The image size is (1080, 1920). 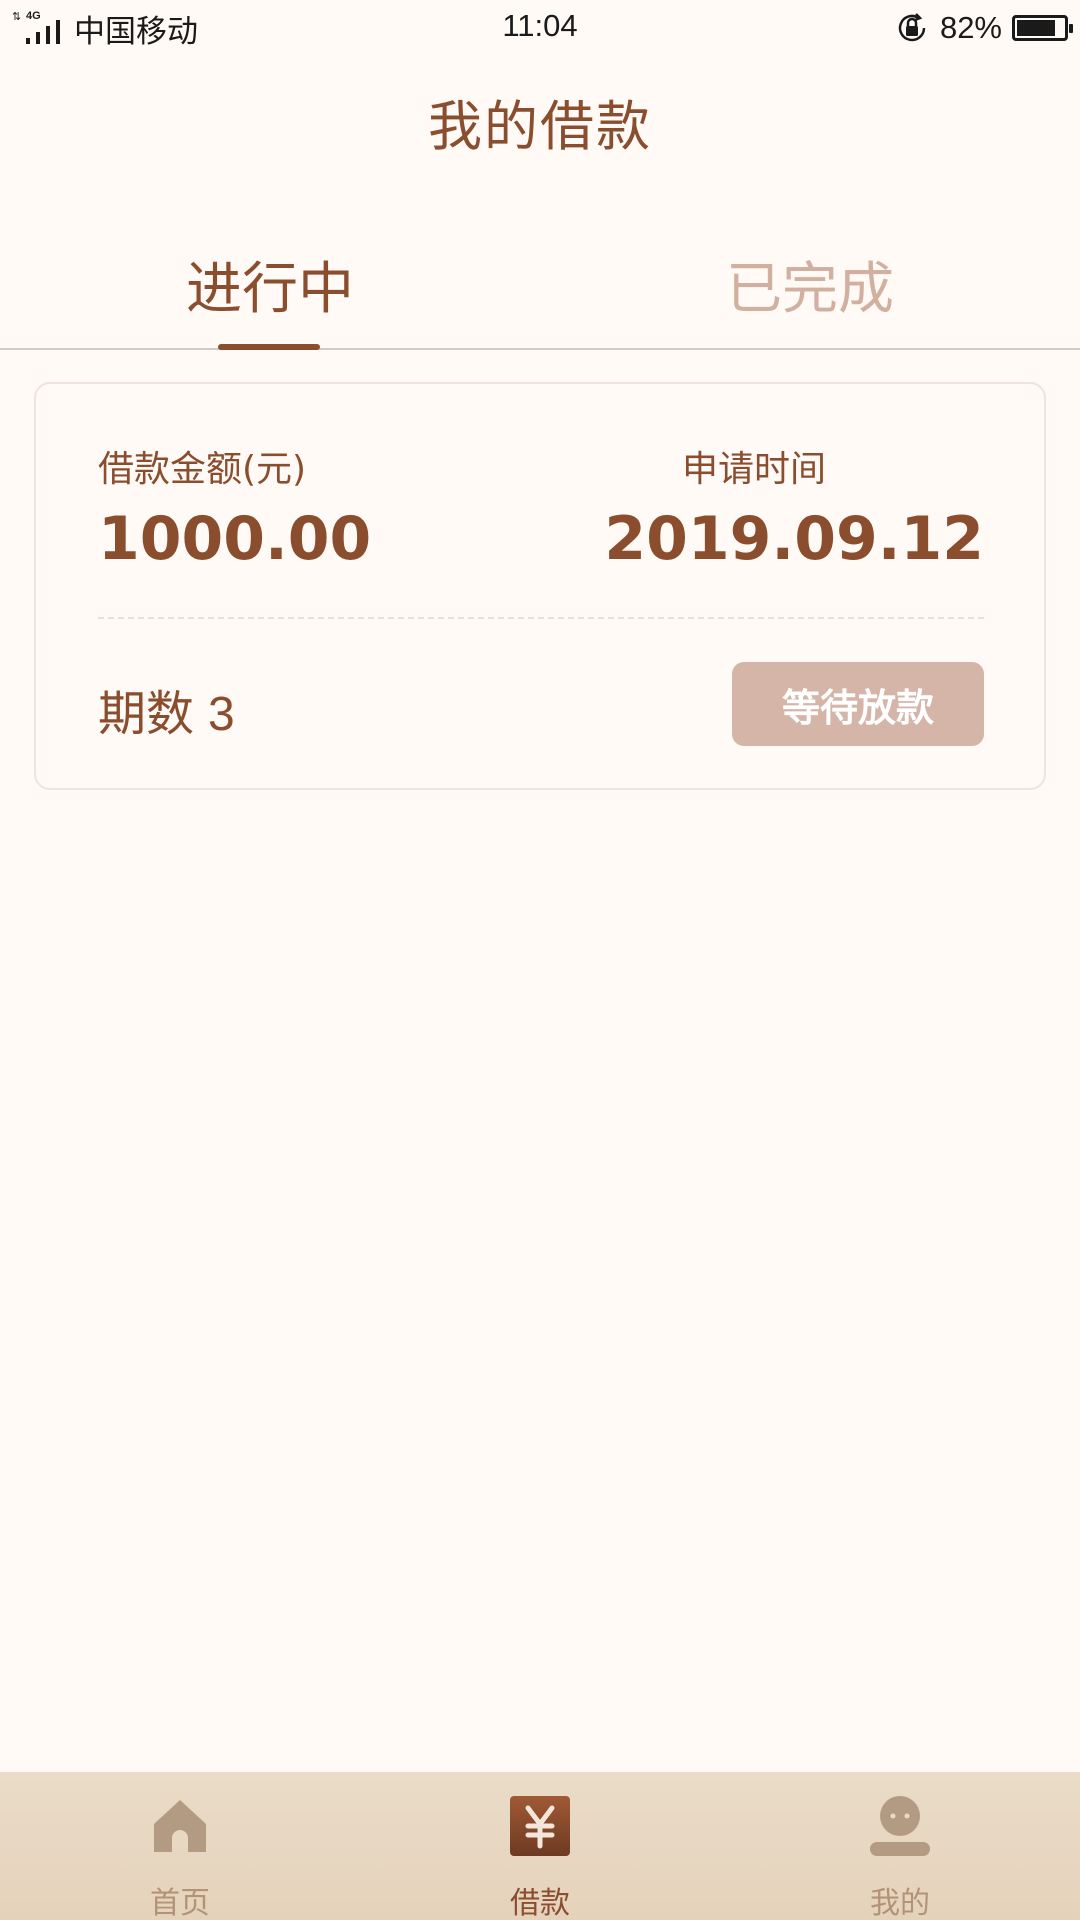 I want to click on battery-fill, so click(x=1036, y=28).